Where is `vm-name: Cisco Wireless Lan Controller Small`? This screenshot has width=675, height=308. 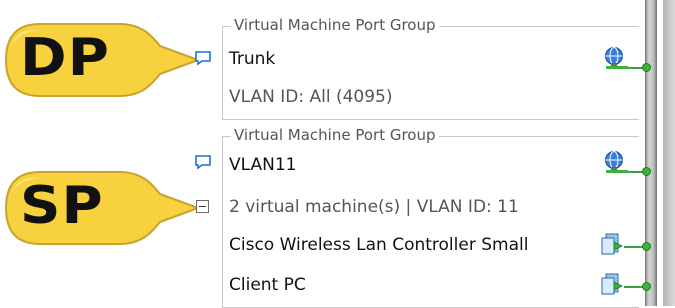
vm-name: Cisco Wireless Lan Controller Small is located at coordinates (379, 245).